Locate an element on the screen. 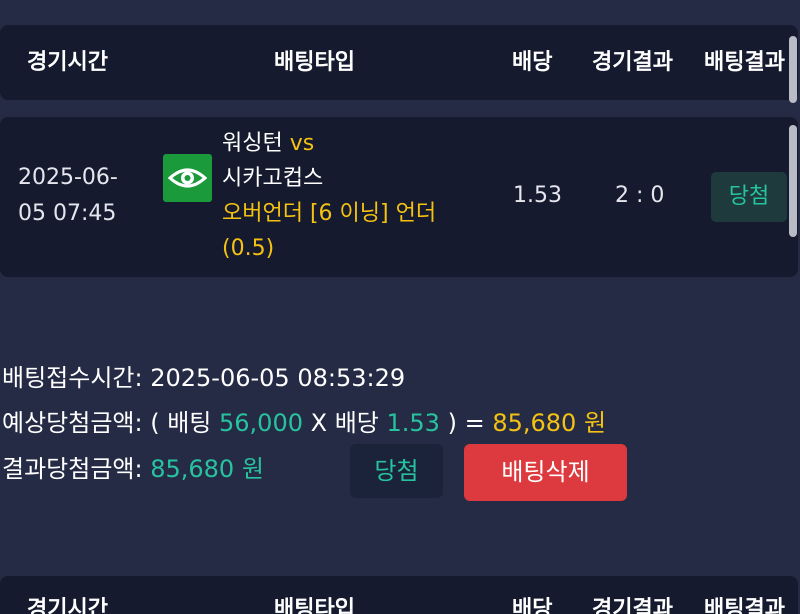 Image resolution: width=800 pixels, height=614 pixels. received-time-line: 배팅접수시간: 2025-06-05 08:53:29 is located at coordinates (203, 378).